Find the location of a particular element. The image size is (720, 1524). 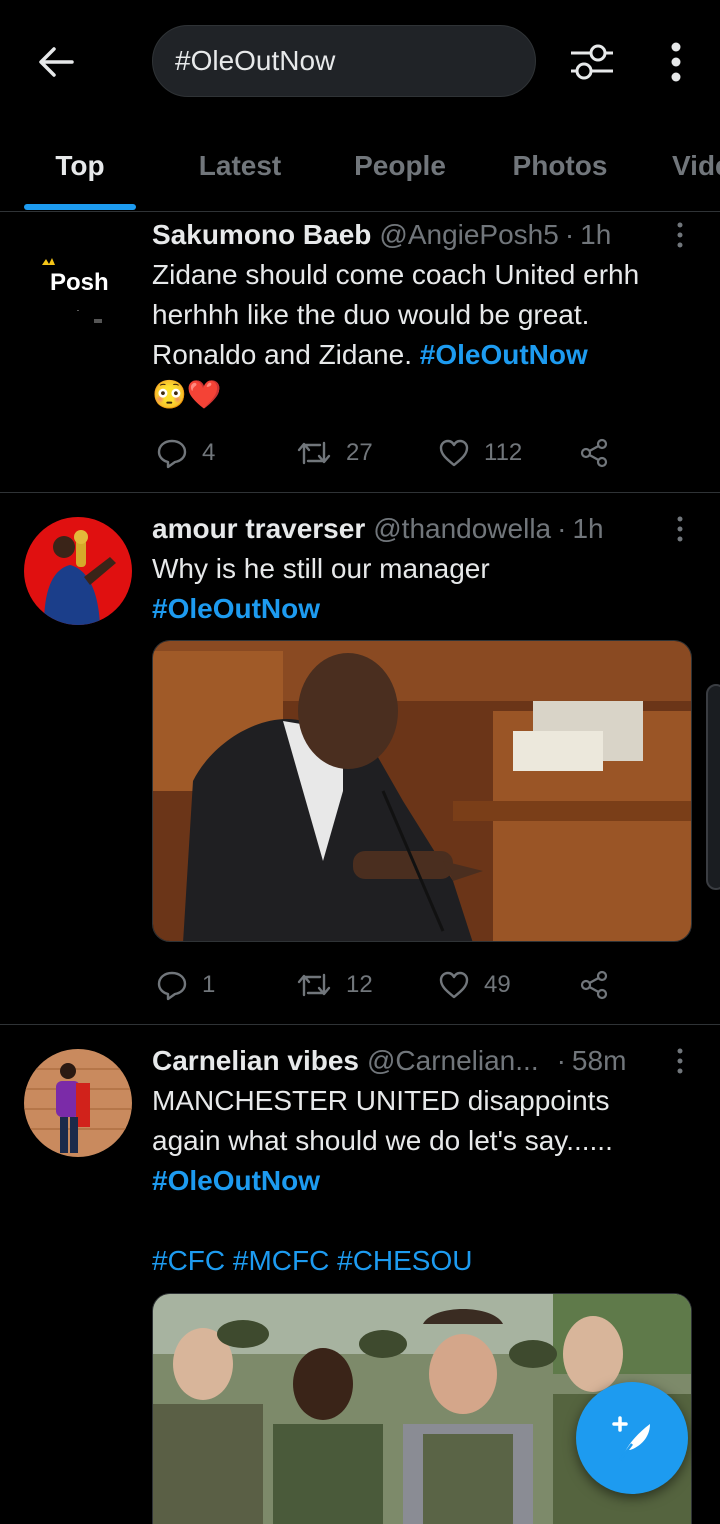

amour-avatar-image is located at coordinates (78, 571).